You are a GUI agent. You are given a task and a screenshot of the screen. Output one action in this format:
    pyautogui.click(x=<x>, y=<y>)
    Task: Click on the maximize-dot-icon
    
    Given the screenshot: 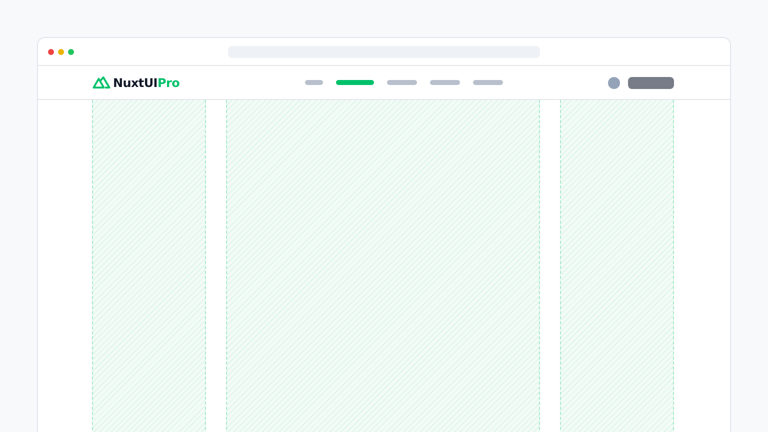 What is the action you would take?
    pyautogui.click(x=71, y=51)
    